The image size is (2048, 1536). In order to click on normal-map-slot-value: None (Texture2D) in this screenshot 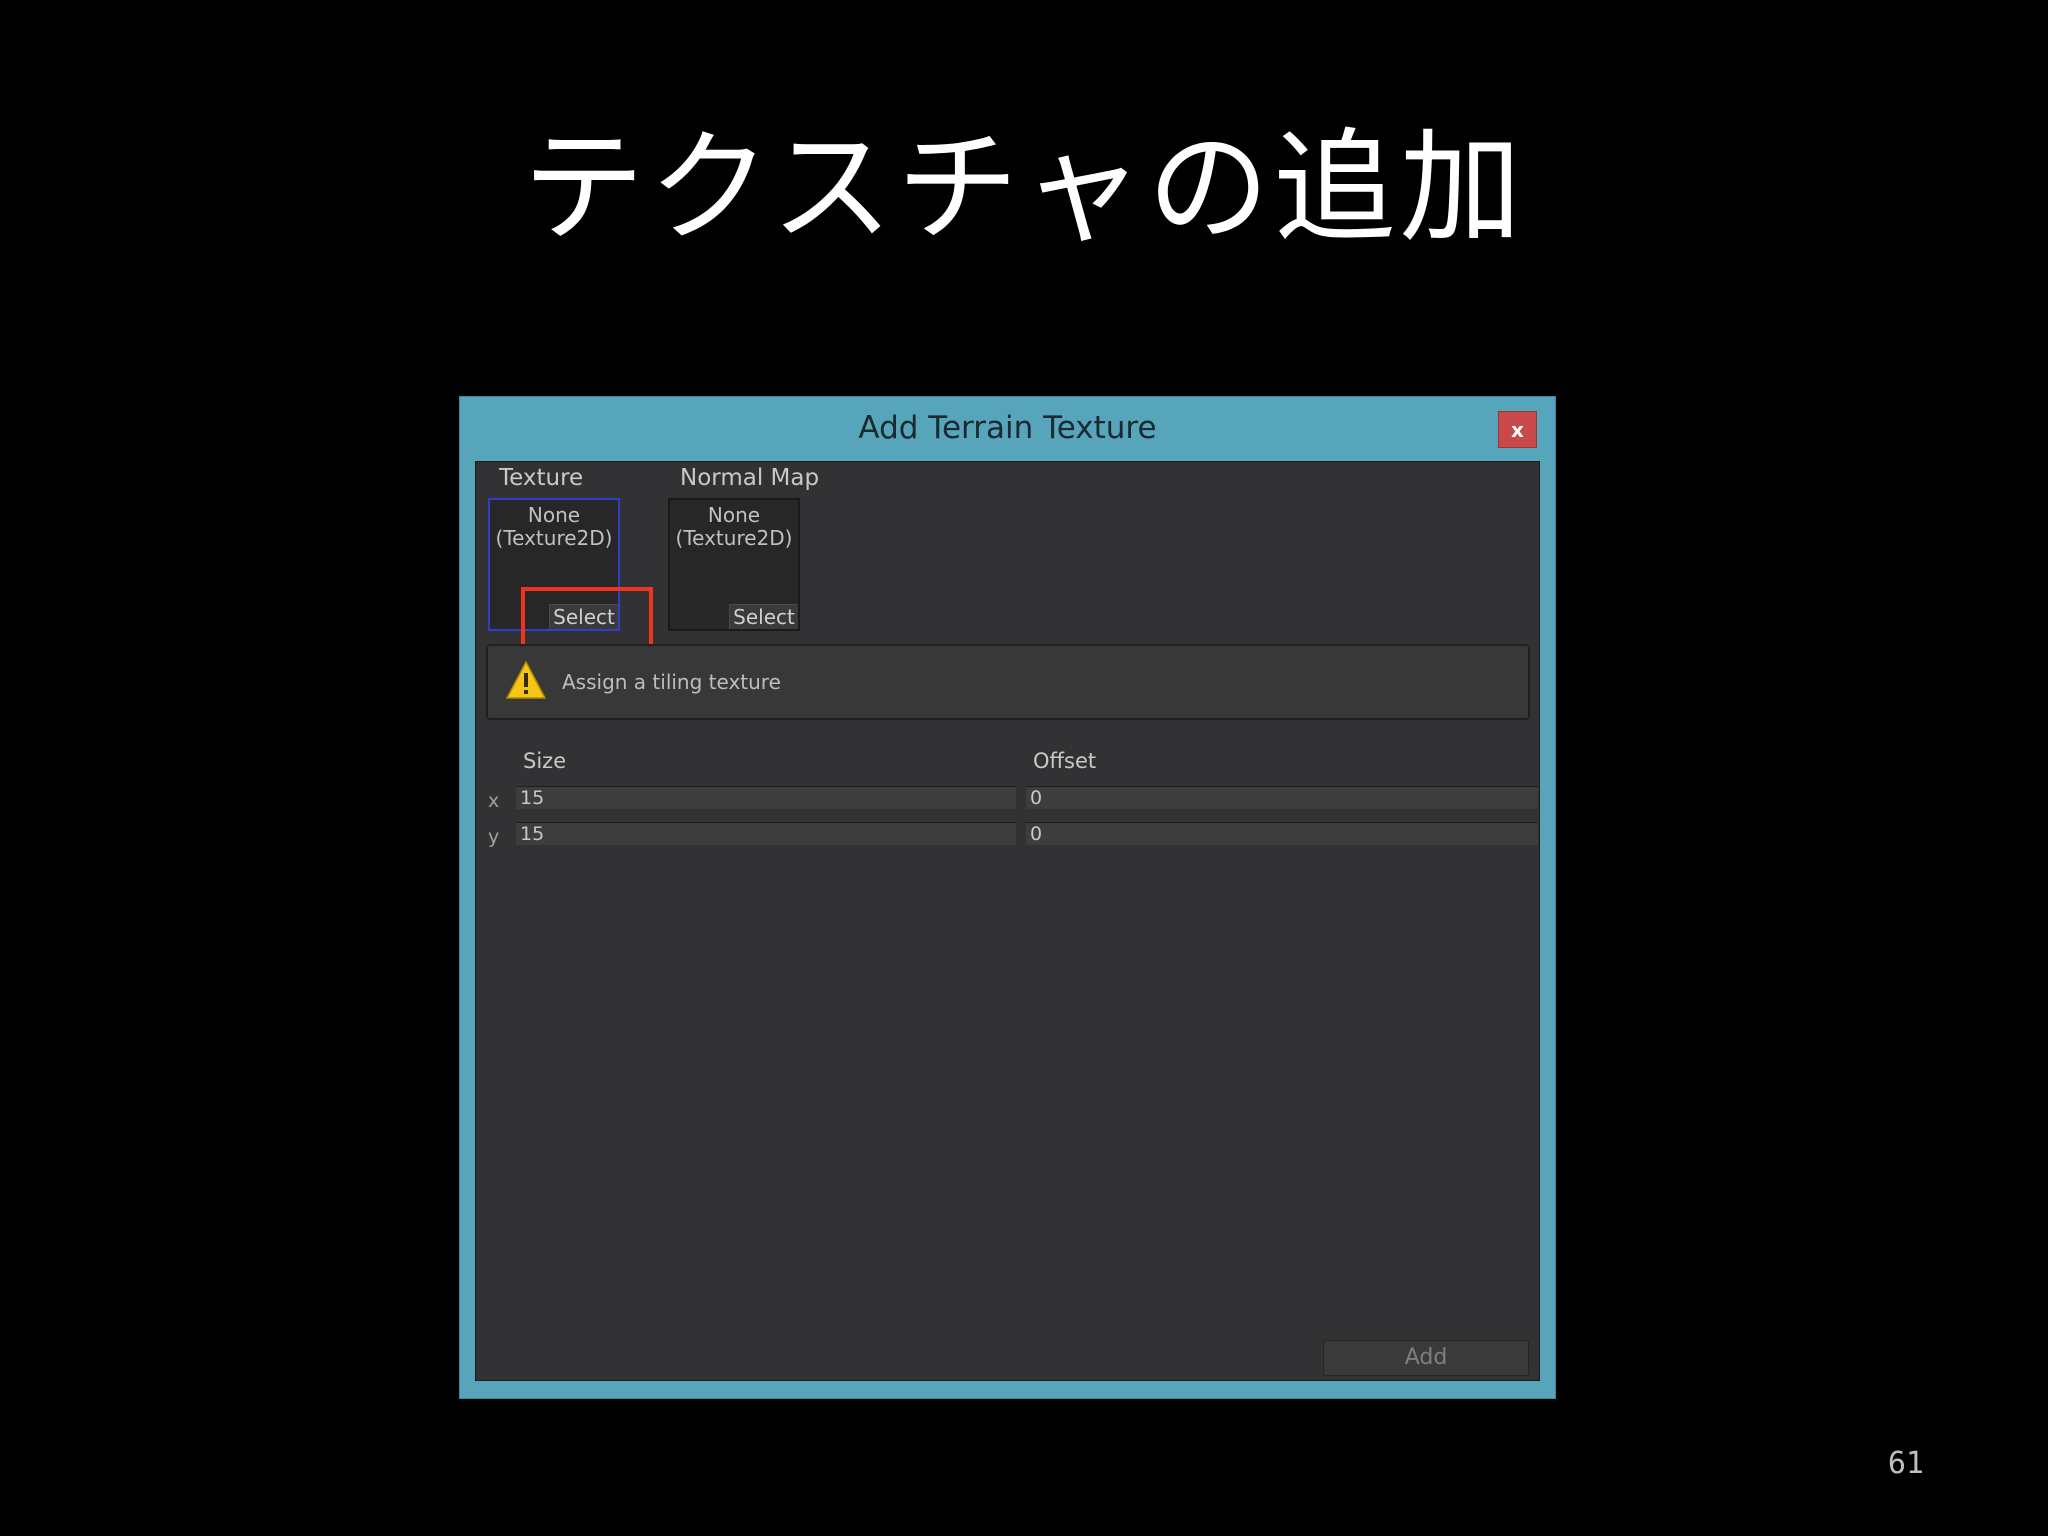, I will do `click(734, 526)`.